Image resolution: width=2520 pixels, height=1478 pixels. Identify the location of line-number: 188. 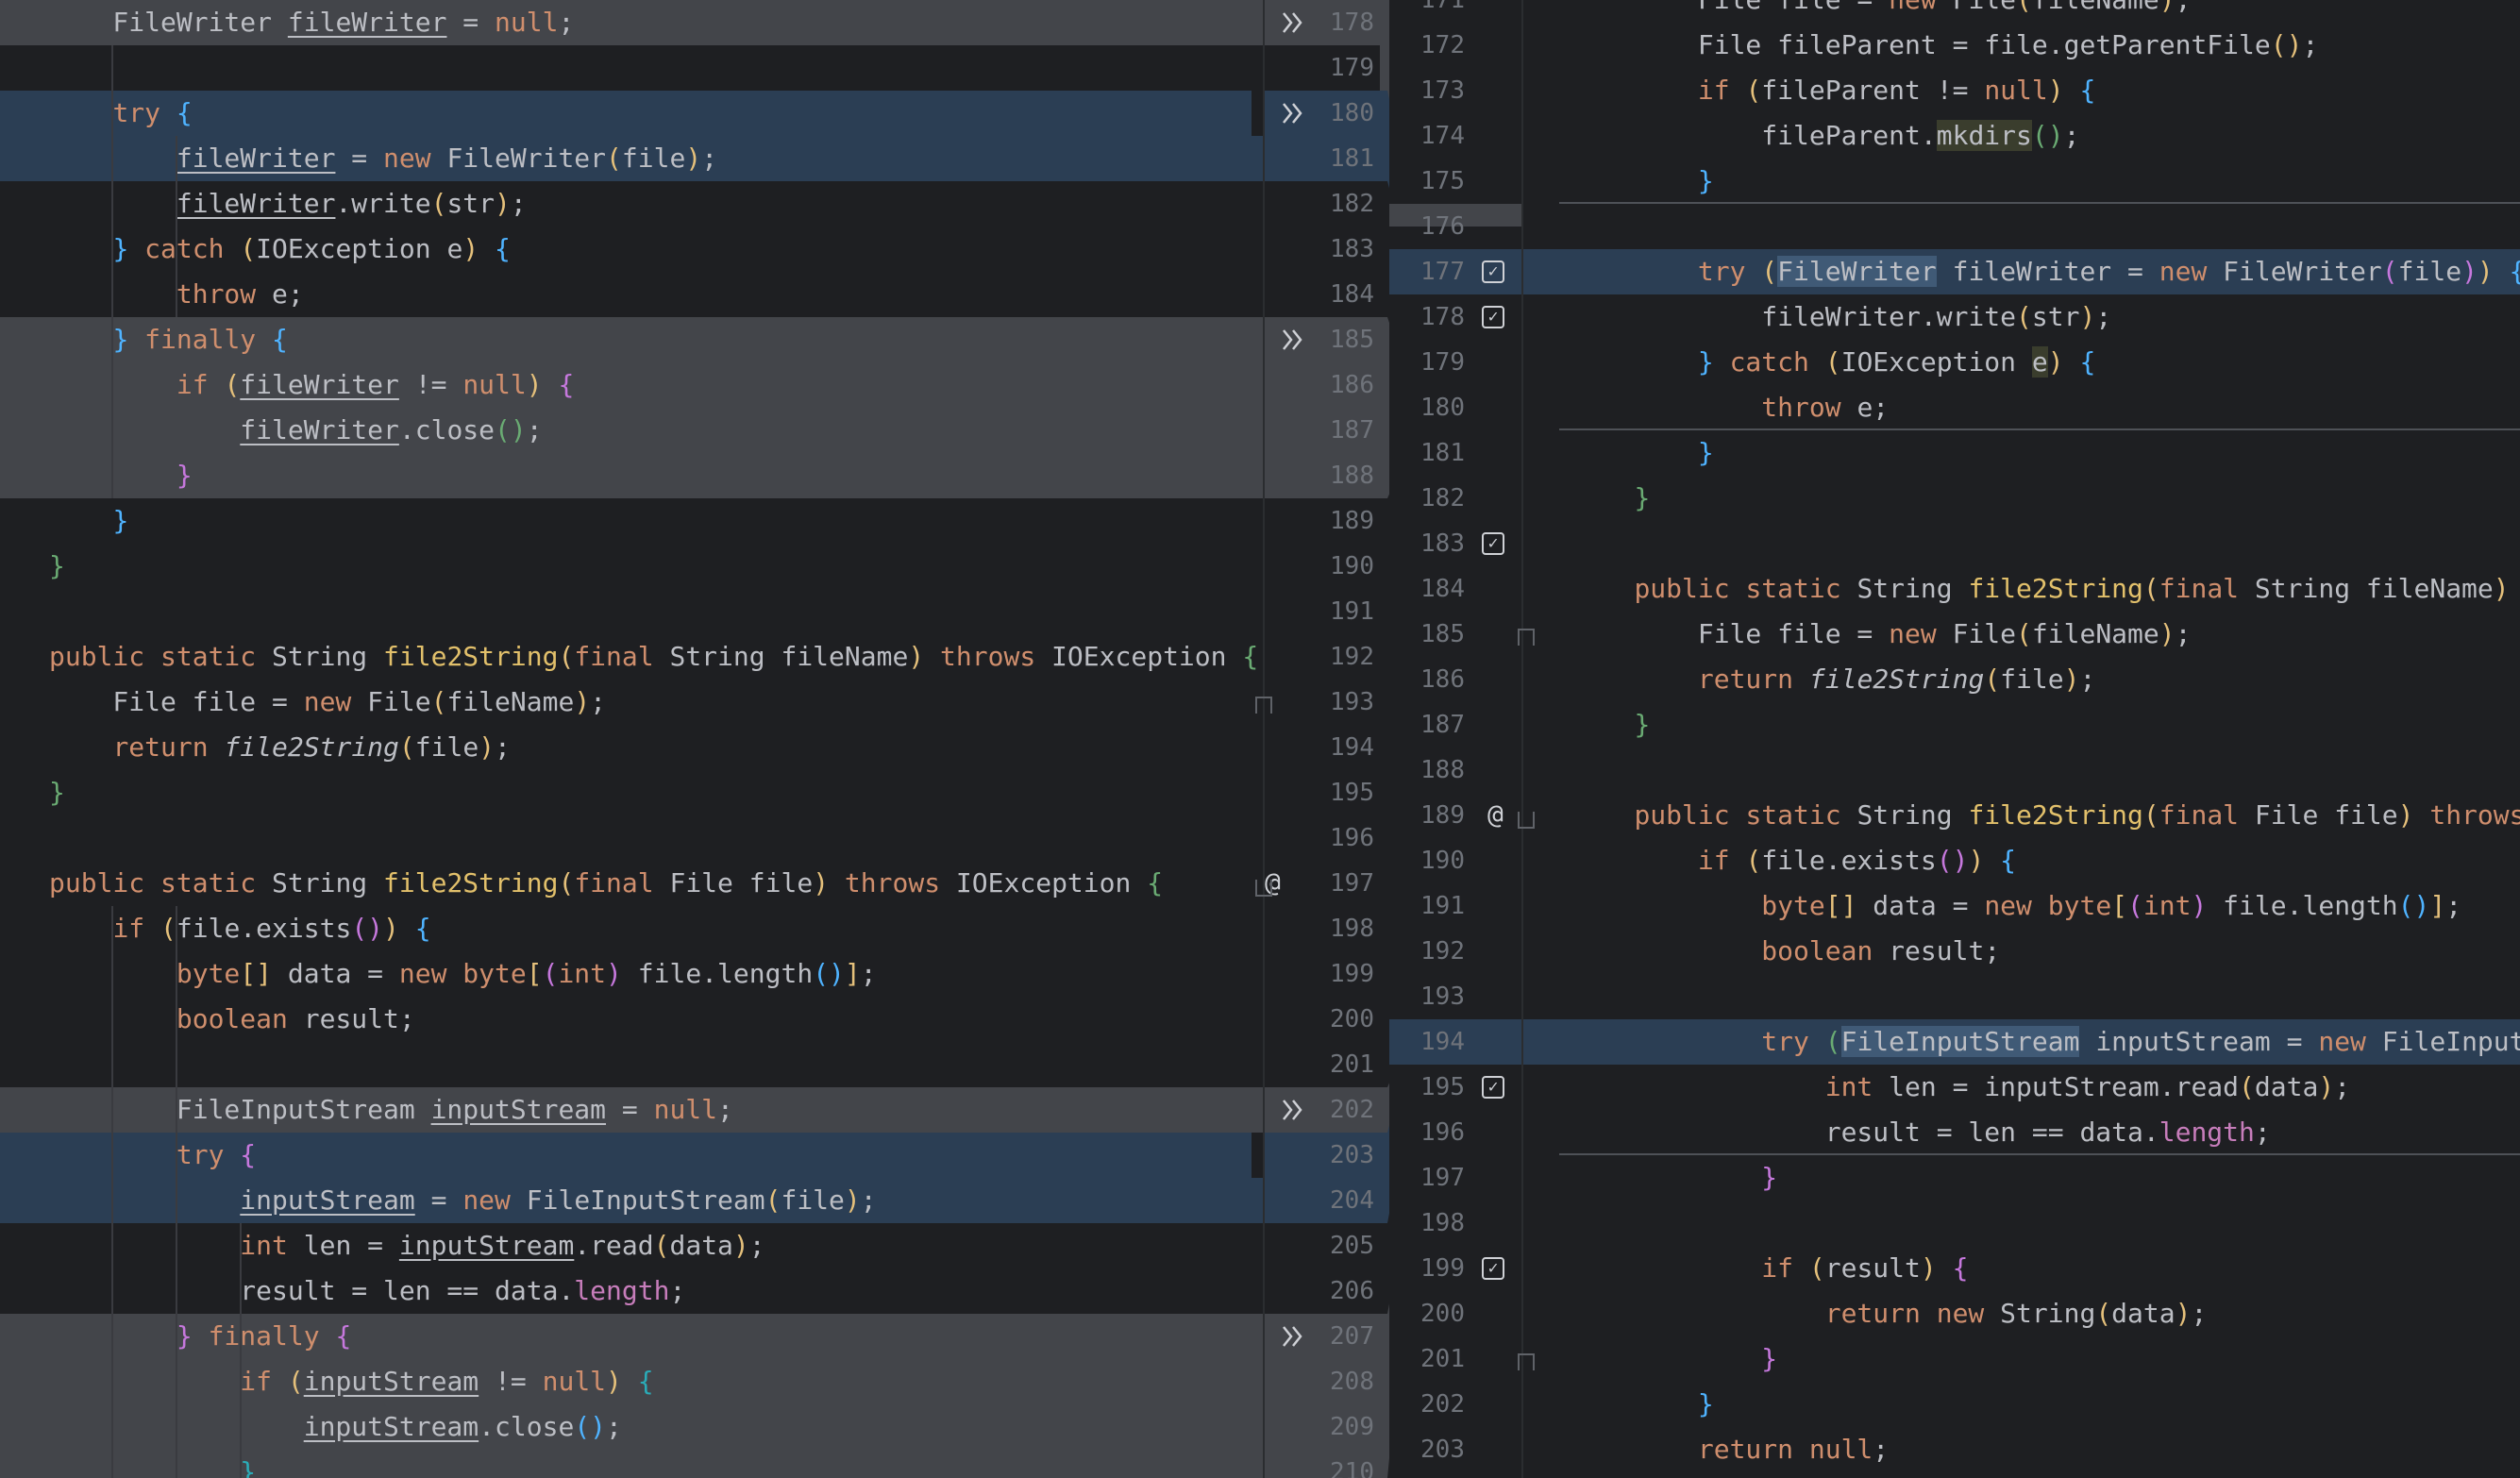
(1352, 476).